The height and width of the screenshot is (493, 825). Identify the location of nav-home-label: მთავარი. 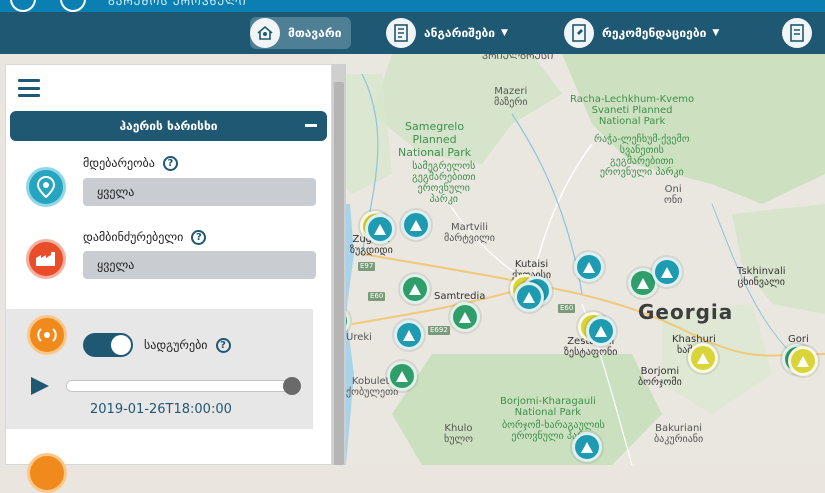
(315, 33).